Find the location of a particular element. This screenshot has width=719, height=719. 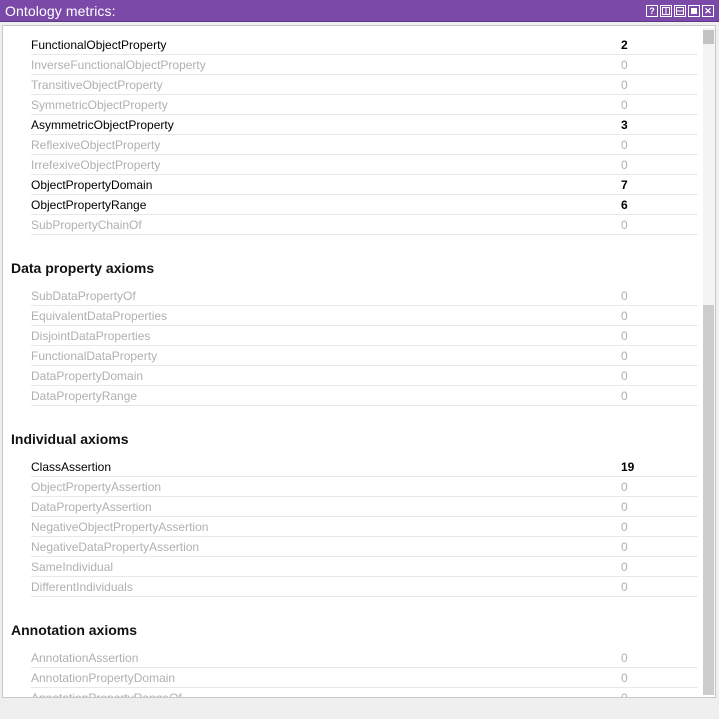

metric-name: ObjectPropertyRange is located at coordinates (89, 205).